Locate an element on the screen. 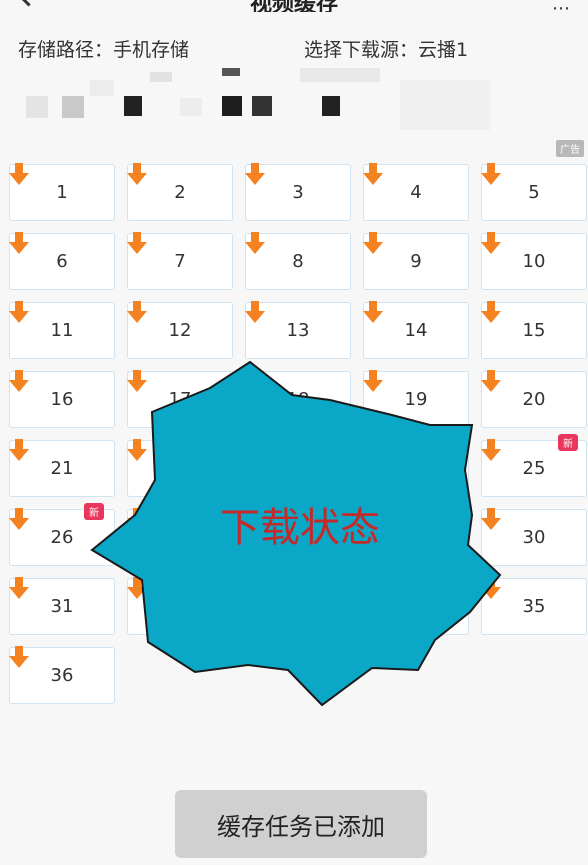 The width and height of the screenshot is (588, 865). episode-13-button: 13 is located at coordinates (298, 330).